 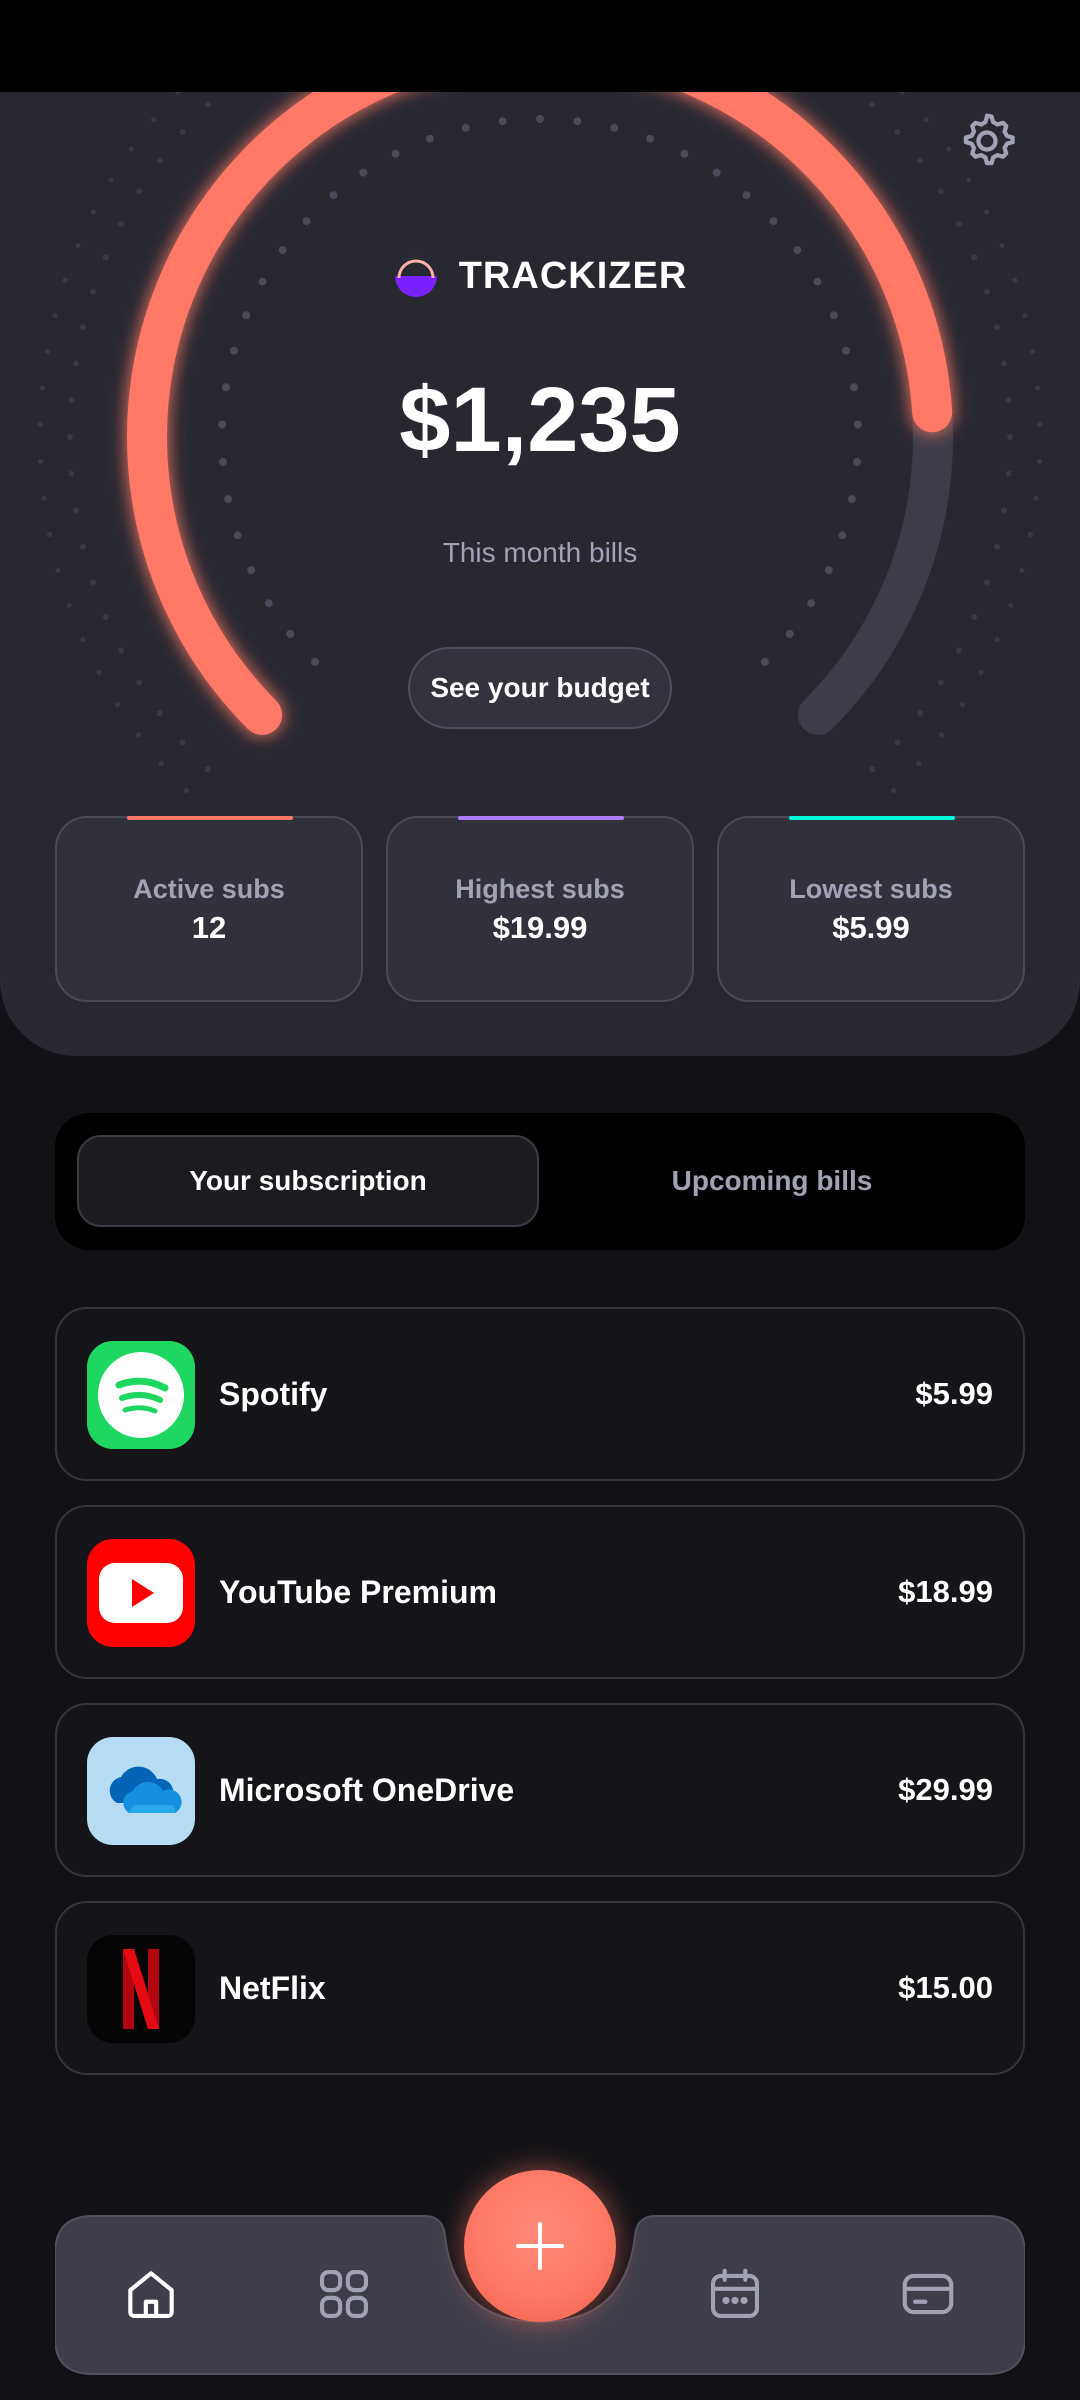 What do you see at coordinates (540, 688) in the screenshot?
I see `see-budget-button: See your budget` at bounding box center [540, 688].